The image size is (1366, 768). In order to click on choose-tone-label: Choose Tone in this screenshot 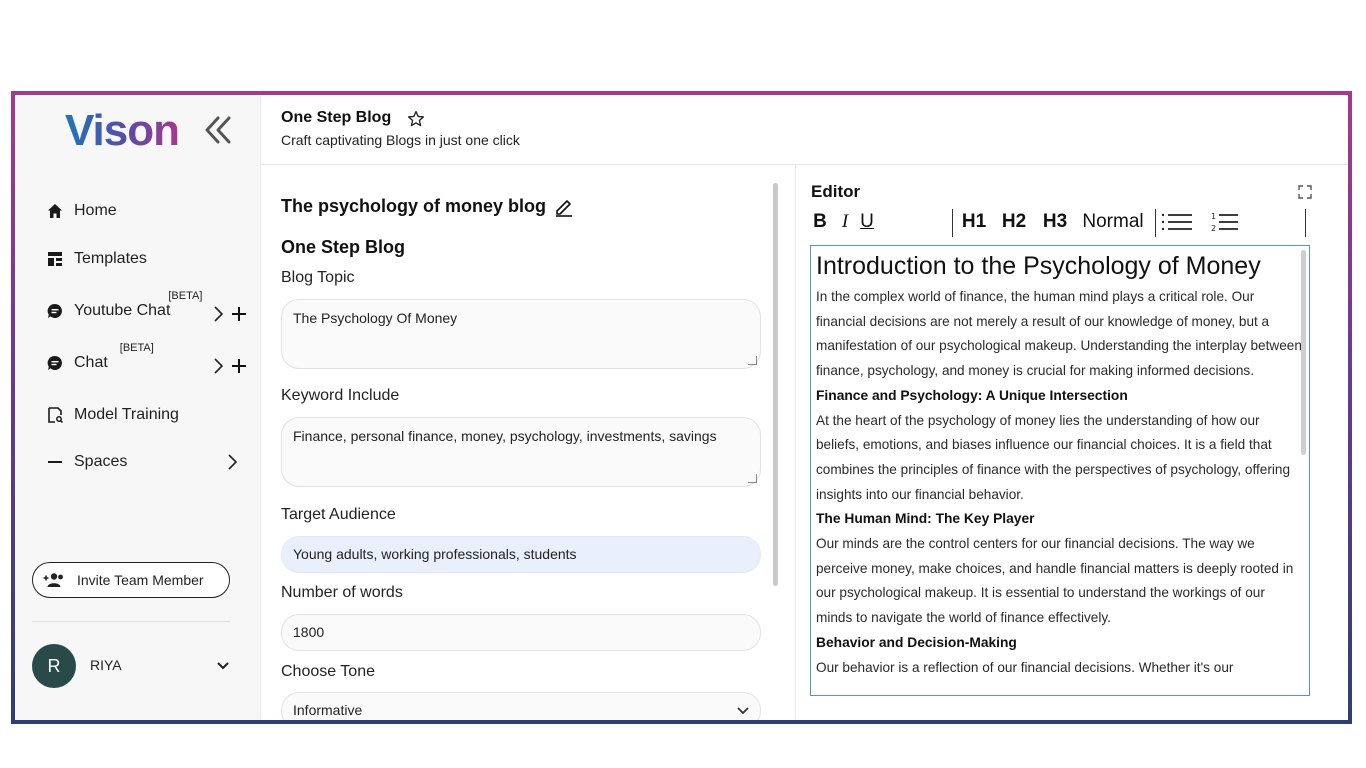, I will do `click(328, 671)`.